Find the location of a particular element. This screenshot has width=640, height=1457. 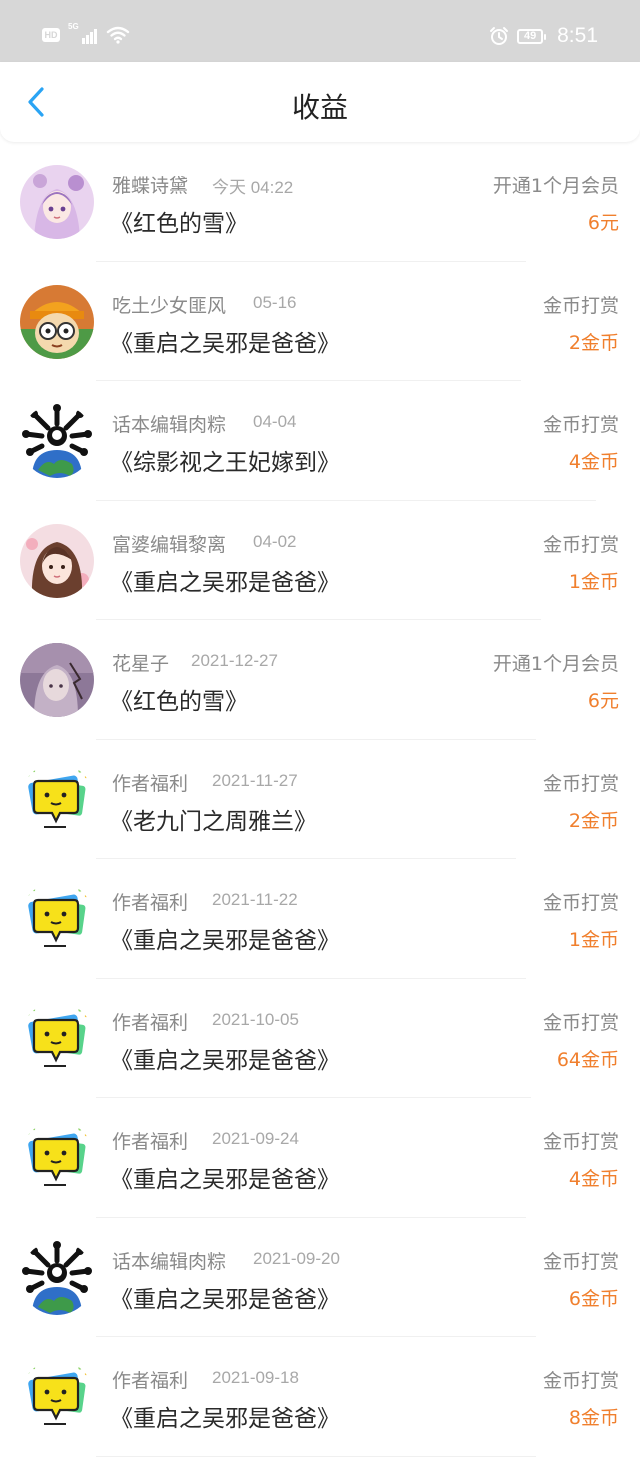

earning-row: 话本编辑肉粽 04-04 《综影视之王妃嫁到》 金币打赏 4金币 is located at coordinates (320, 441).